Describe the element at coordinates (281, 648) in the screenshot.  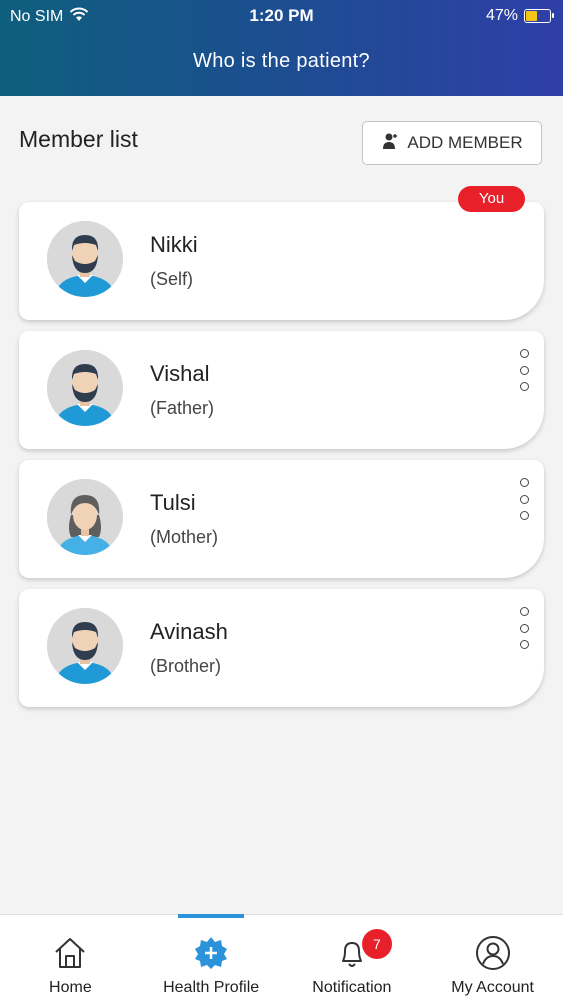
I see `member-card-avinash: Avinash (Brother)` at that location.